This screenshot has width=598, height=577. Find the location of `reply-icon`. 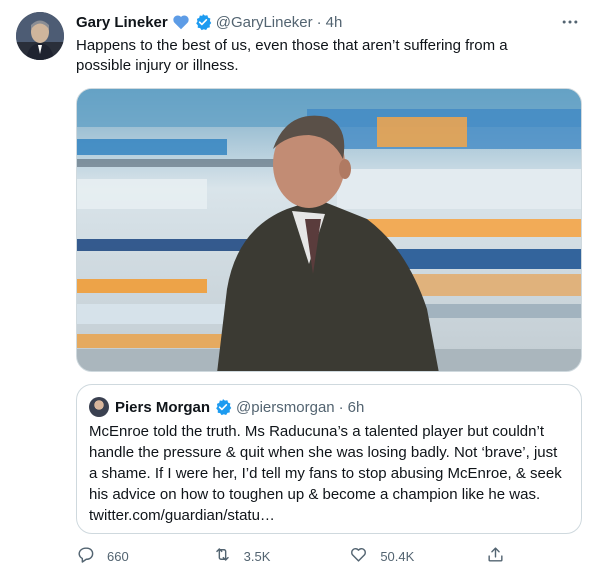

reply-icon is located at coordinates (85, 556).